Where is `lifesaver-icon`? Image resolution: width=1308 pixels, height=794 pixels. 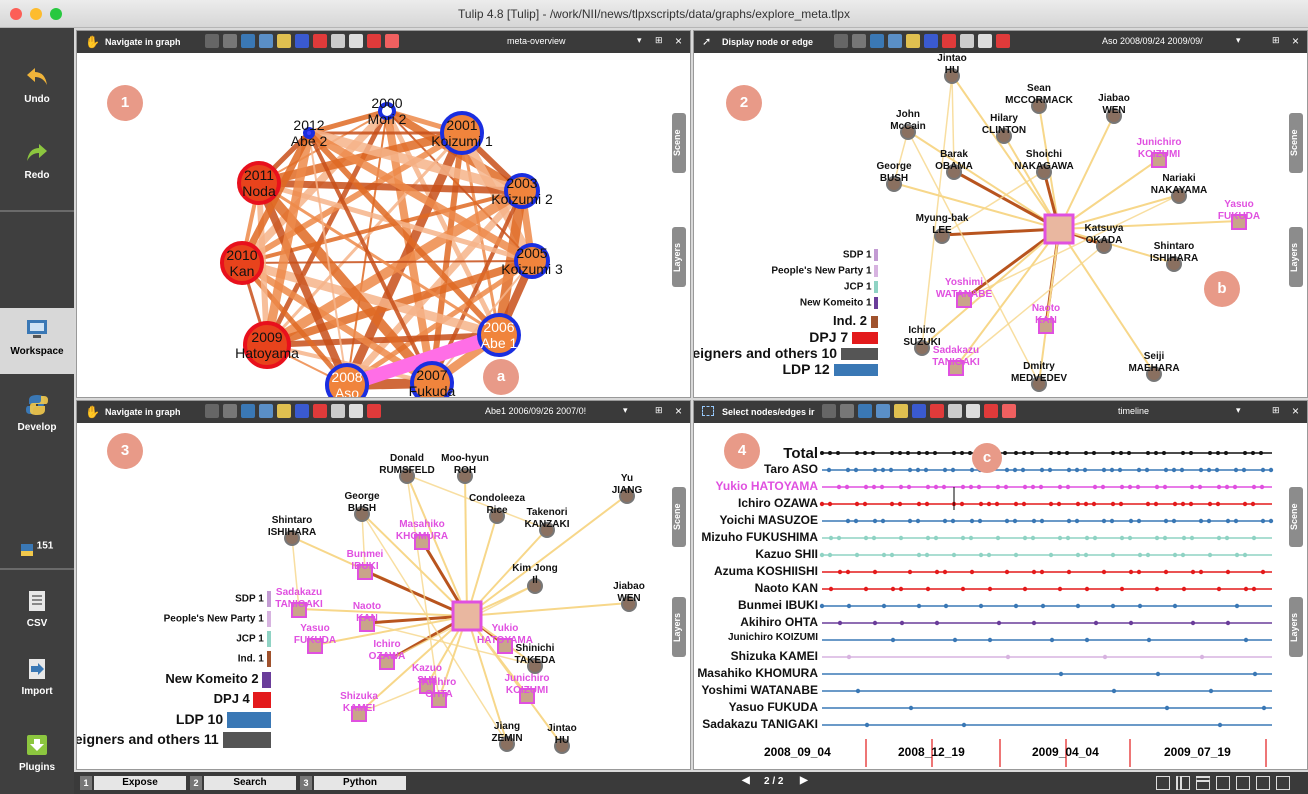
lifesaver-icon is located at coordinates (1009, 411).